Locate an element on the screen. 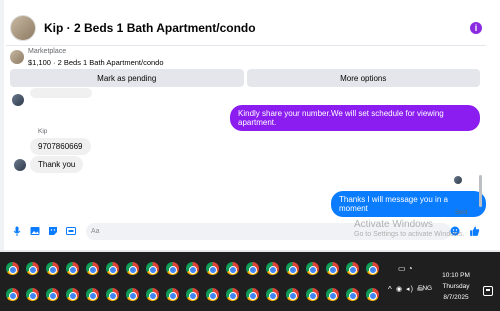 This screenshot has height=311, width=500. clock-time: 10:10 PM is located at coordinates (456, 275).